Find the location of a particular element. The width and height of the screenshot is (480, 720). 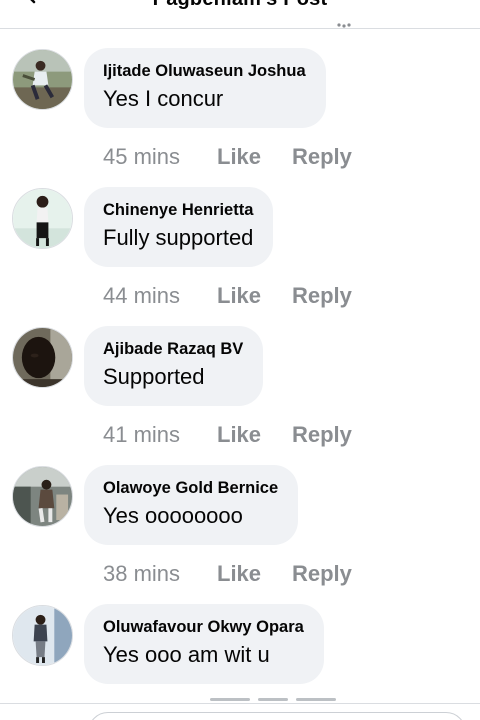

write-comment-input is located at coordinates (277, 716).